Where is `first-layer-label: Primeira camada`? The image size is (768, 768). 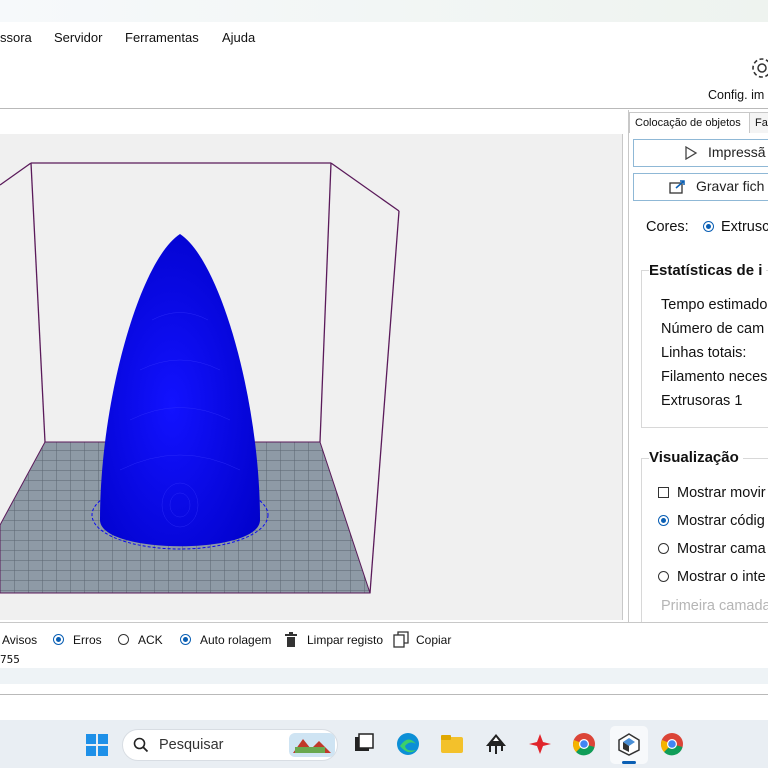
first-layer-label: Primeira camada is located at coordinates (714, 606).